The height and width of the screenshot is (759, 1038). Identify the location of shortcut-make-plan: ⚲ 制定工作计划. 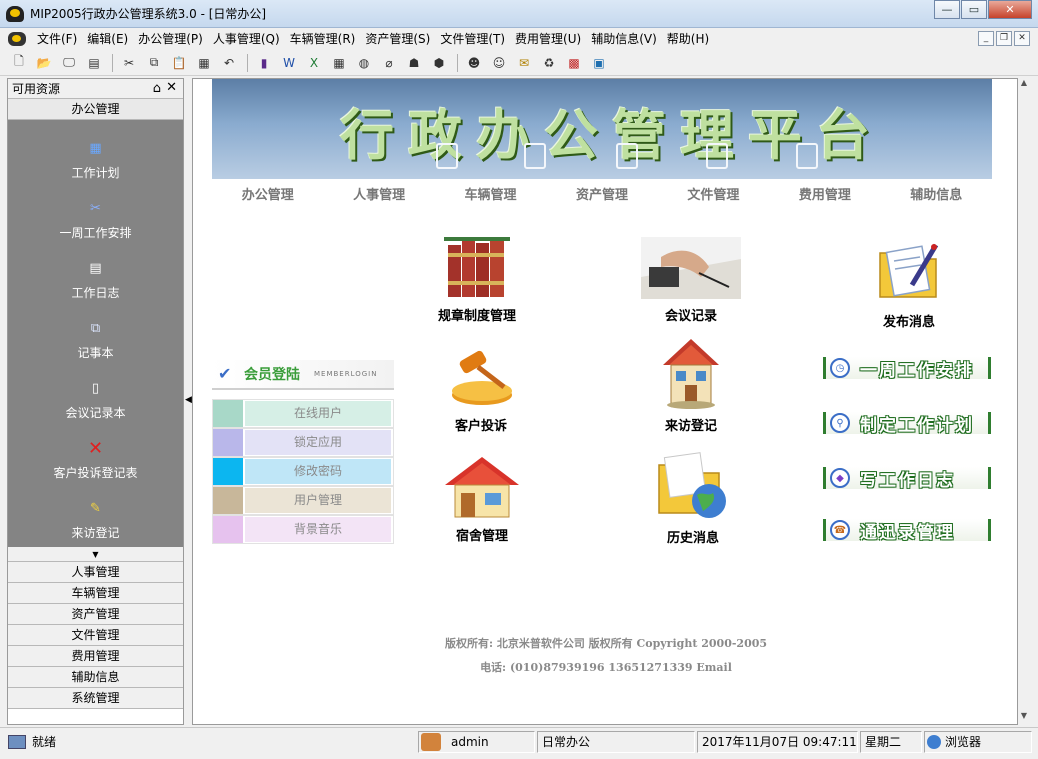
(907, 424).